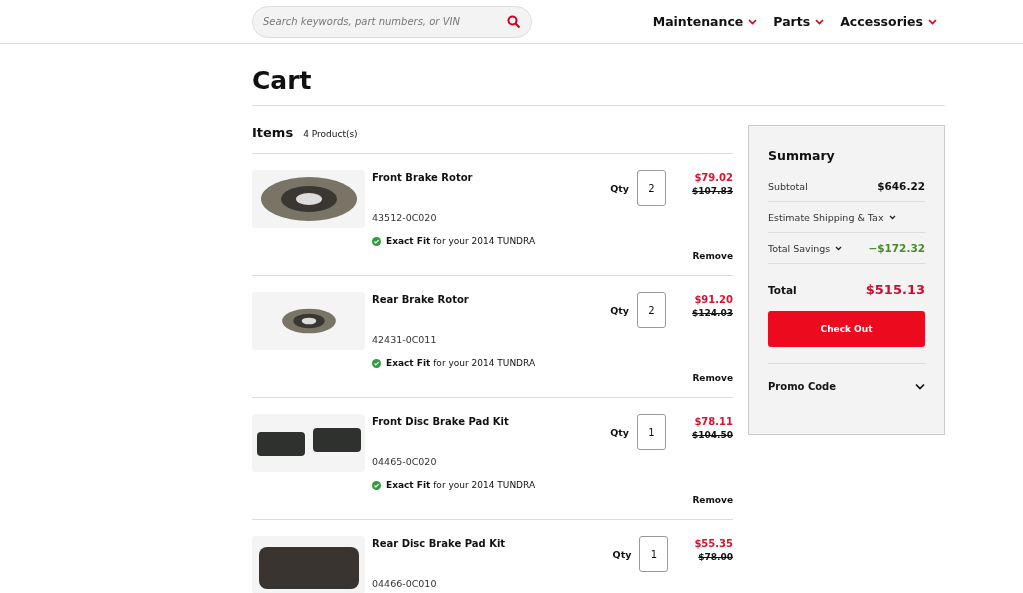 This screenshot has height=593, width=1023. I want to click on total-value: $515.13, so click(895, 289).